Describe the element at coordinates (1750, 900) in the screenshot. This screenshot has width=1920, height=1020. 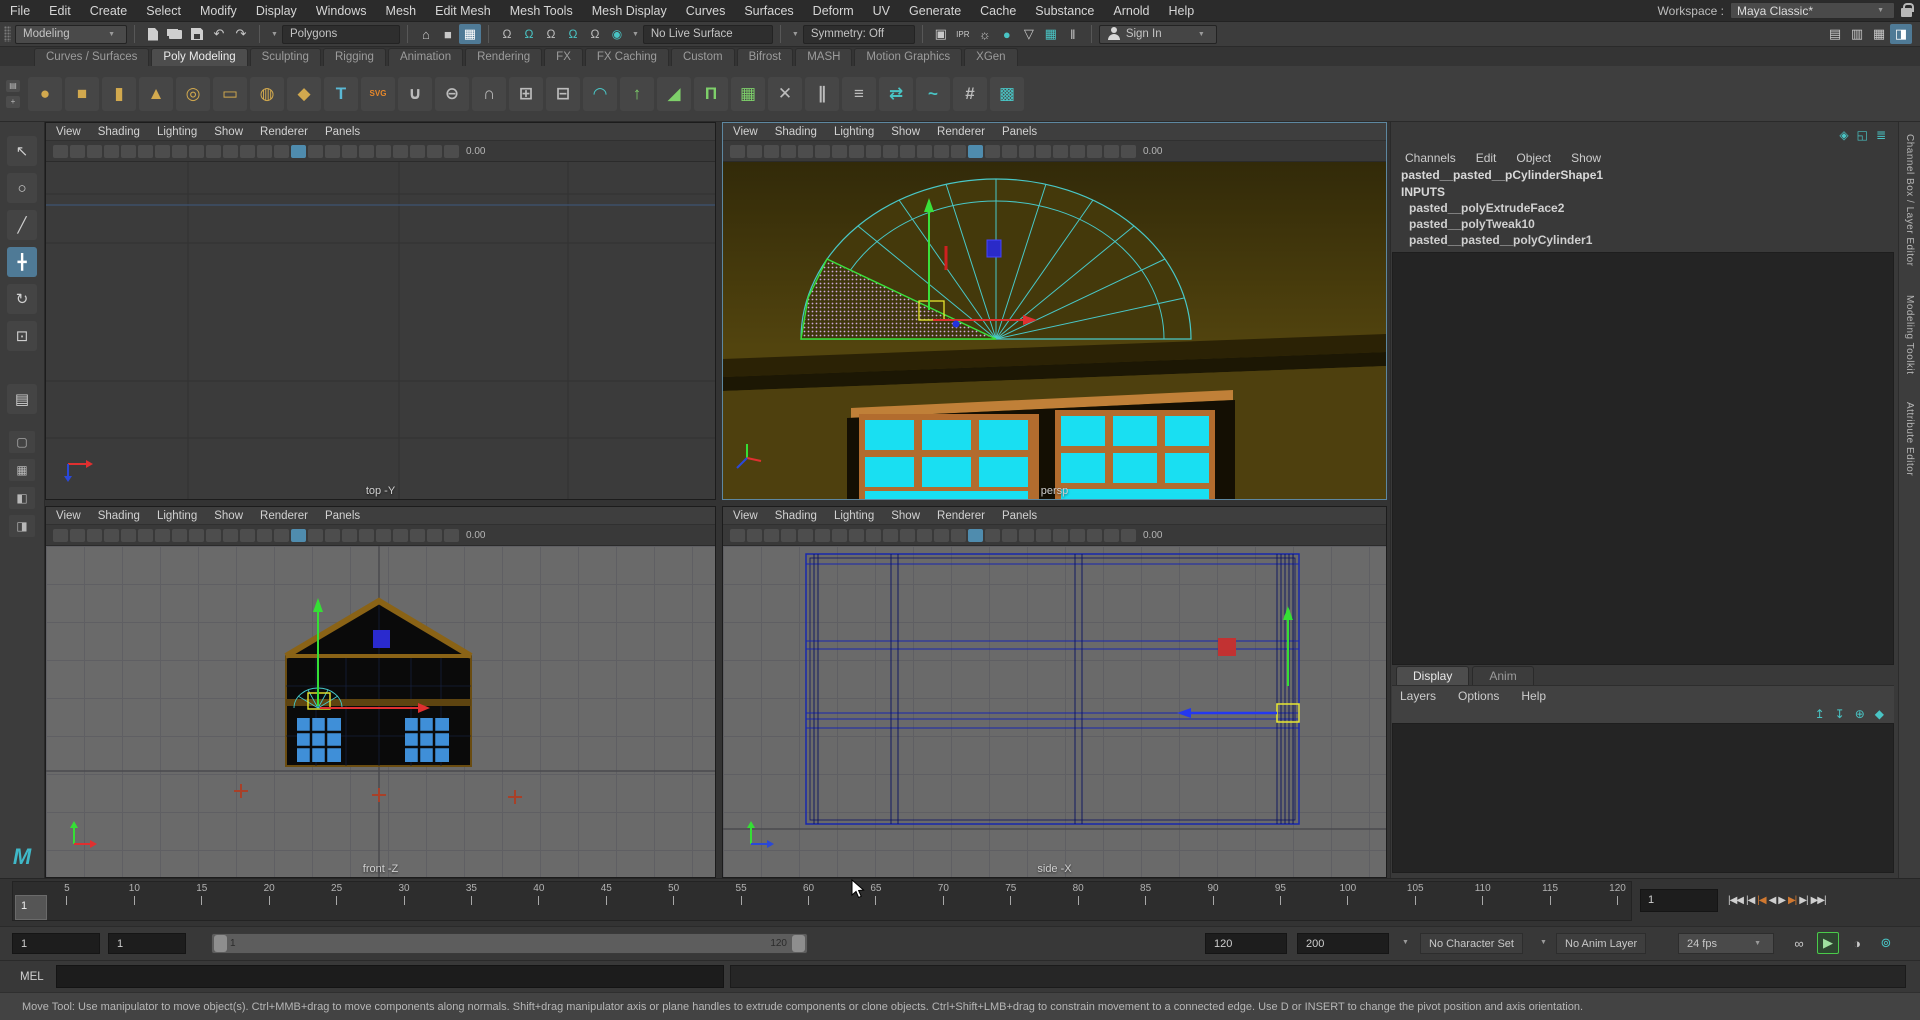
I see `step-back-frame-button: |◀` at that location.